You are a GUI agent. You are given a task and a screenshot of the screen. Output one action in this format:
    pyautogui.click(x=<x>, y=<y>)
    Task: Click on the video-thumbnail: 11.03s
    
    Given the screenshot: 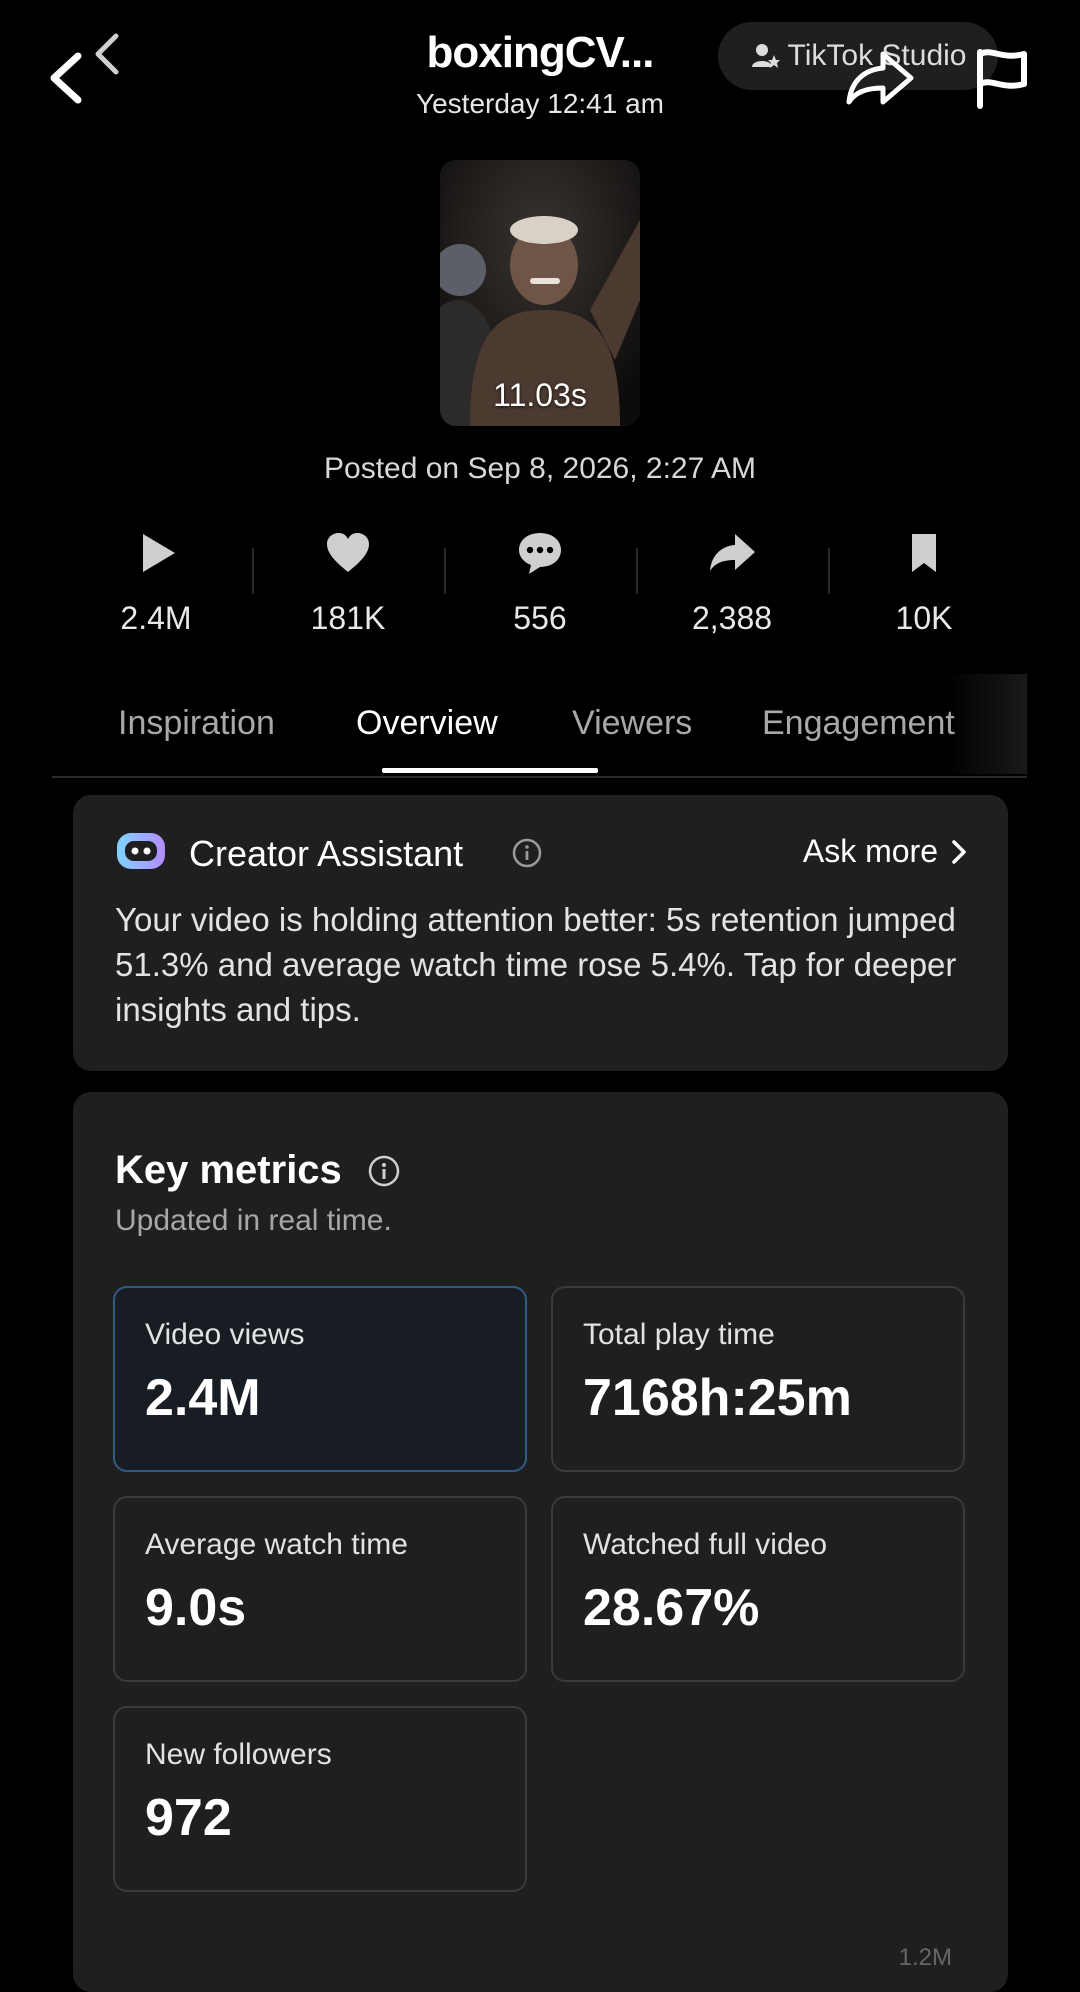 What is the action you would take?
    pyautogui.click(x=540, y=293)
    